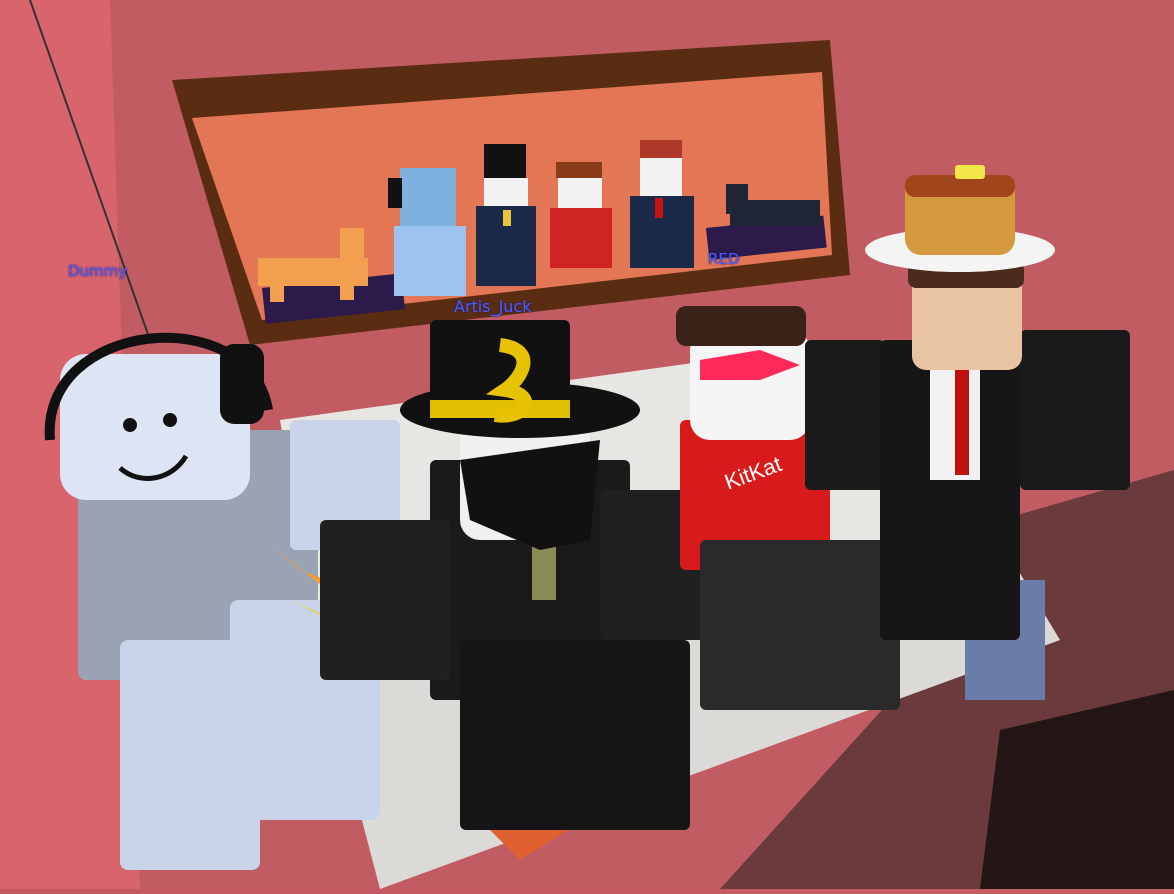  I want to click on player-arm-left, so click(385, 600).